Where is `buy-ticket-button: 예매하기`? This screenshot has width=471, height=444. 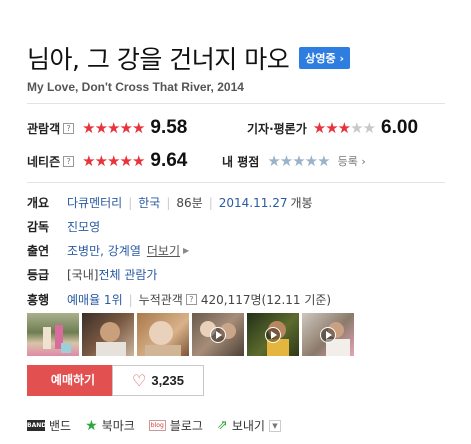 buy-ticket-button: 예매하기 is located at coordinates (73, 380).